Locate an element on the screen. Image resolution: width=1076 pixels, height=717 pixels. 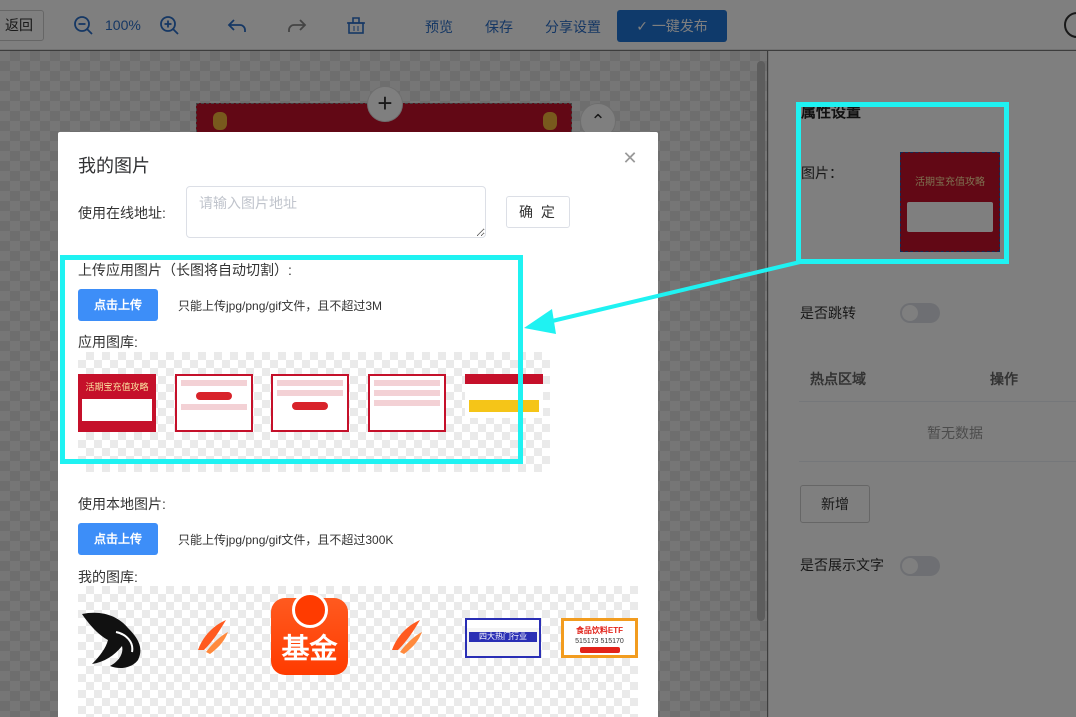
close-icon: ✕ is located at coordinates (630, 158).